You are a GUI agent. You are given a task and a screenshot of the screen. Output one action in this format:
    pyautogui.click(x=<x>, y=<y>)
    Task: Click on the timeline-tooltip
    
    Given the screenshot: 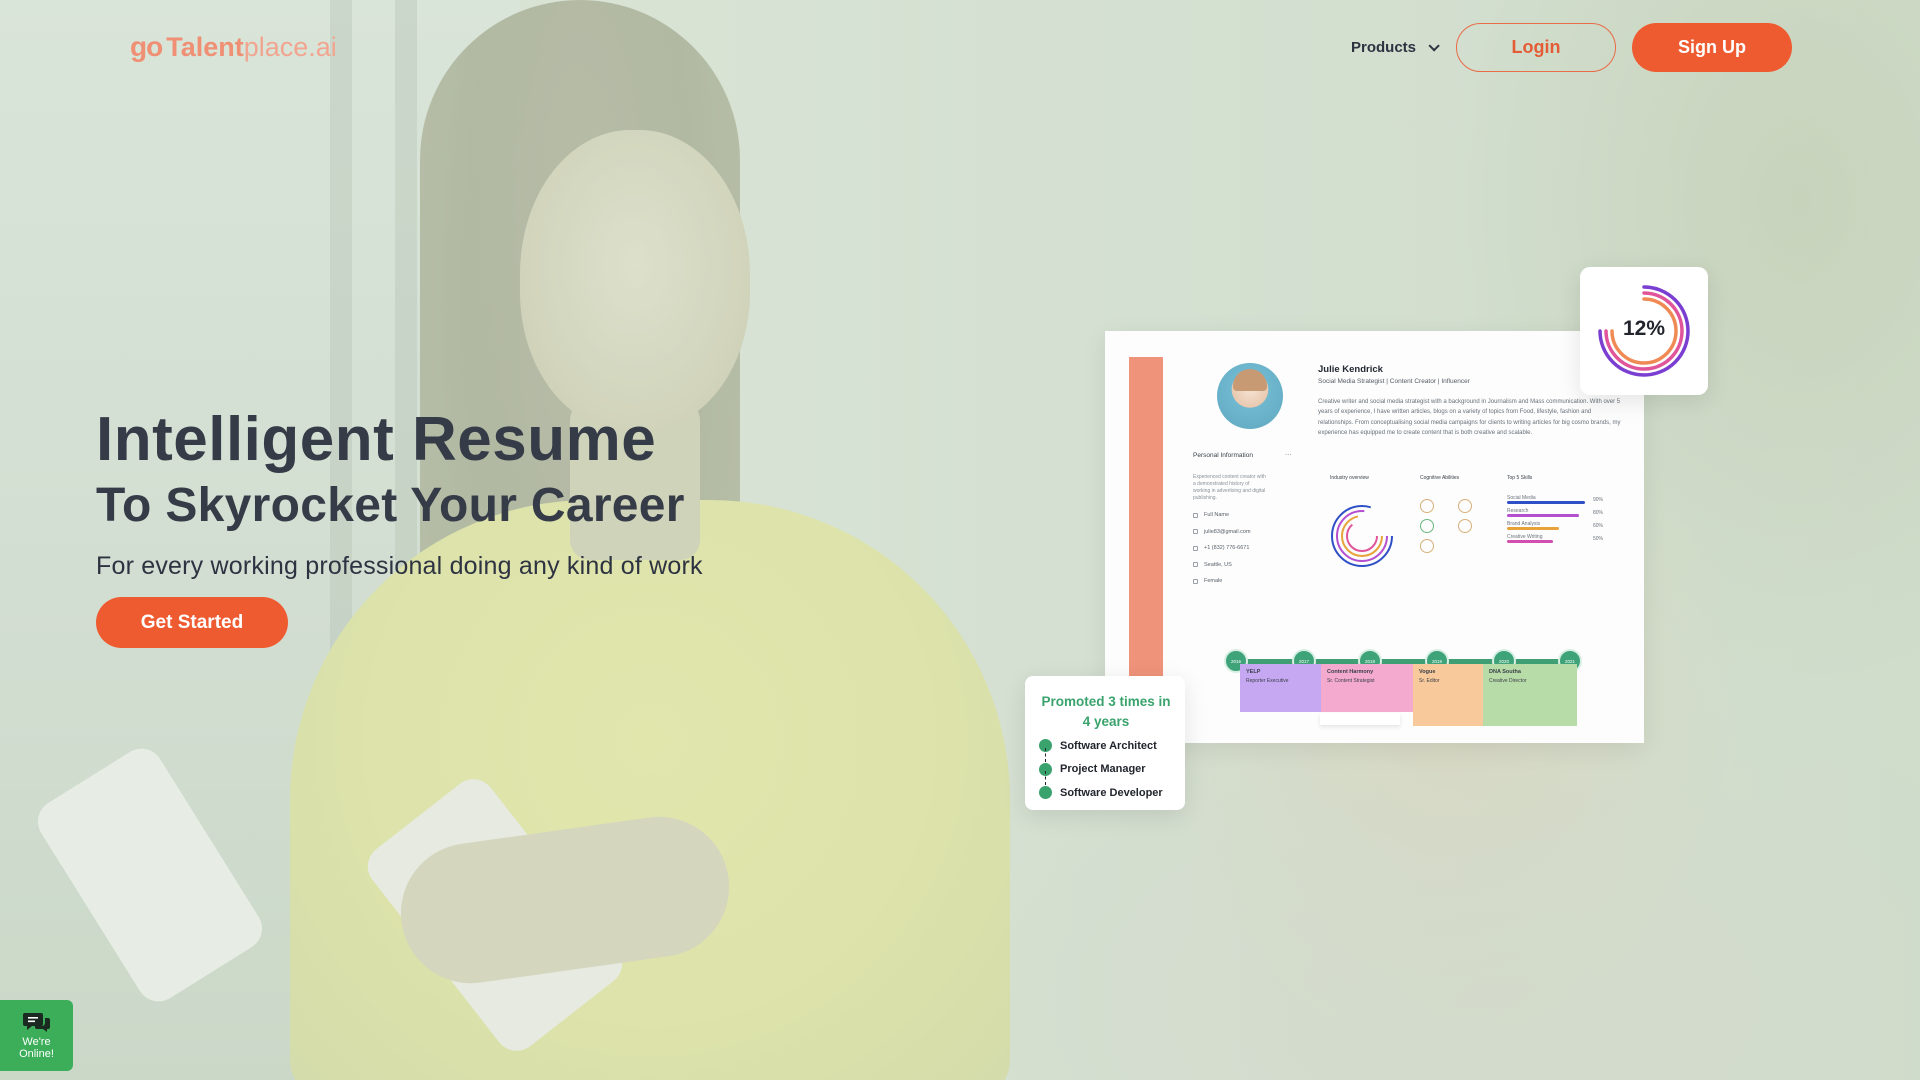 What is the action you would take?
    pyautogui.click(x=1360, y=719)
    